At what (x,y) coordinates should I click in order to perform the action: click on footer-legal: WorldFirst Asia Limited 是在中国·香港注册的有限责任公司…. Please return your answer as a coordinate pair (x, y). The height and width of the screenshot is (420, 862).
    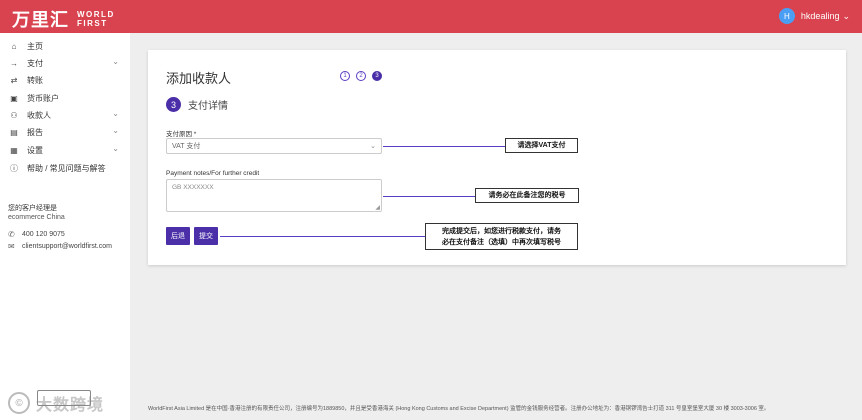
    Looking at the image, I should click on (459, 409).